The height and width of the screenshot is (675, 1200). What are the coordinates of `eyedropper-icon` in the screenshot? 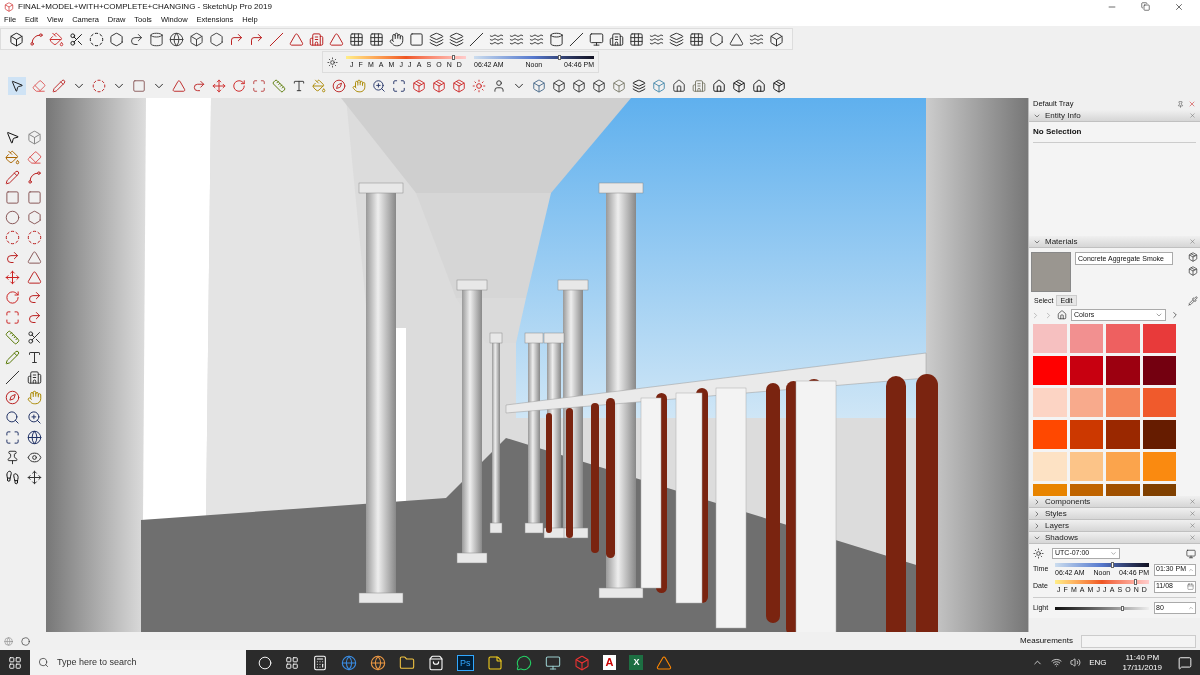 It's located at (1193, 300).